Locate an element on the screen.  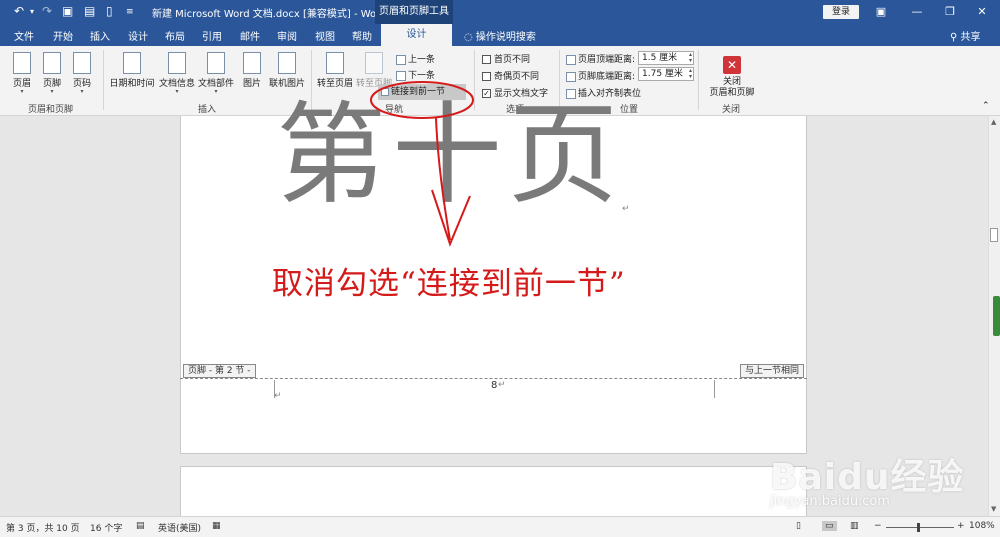
zoom-slider-thumb is located at coordinates (918, 527).